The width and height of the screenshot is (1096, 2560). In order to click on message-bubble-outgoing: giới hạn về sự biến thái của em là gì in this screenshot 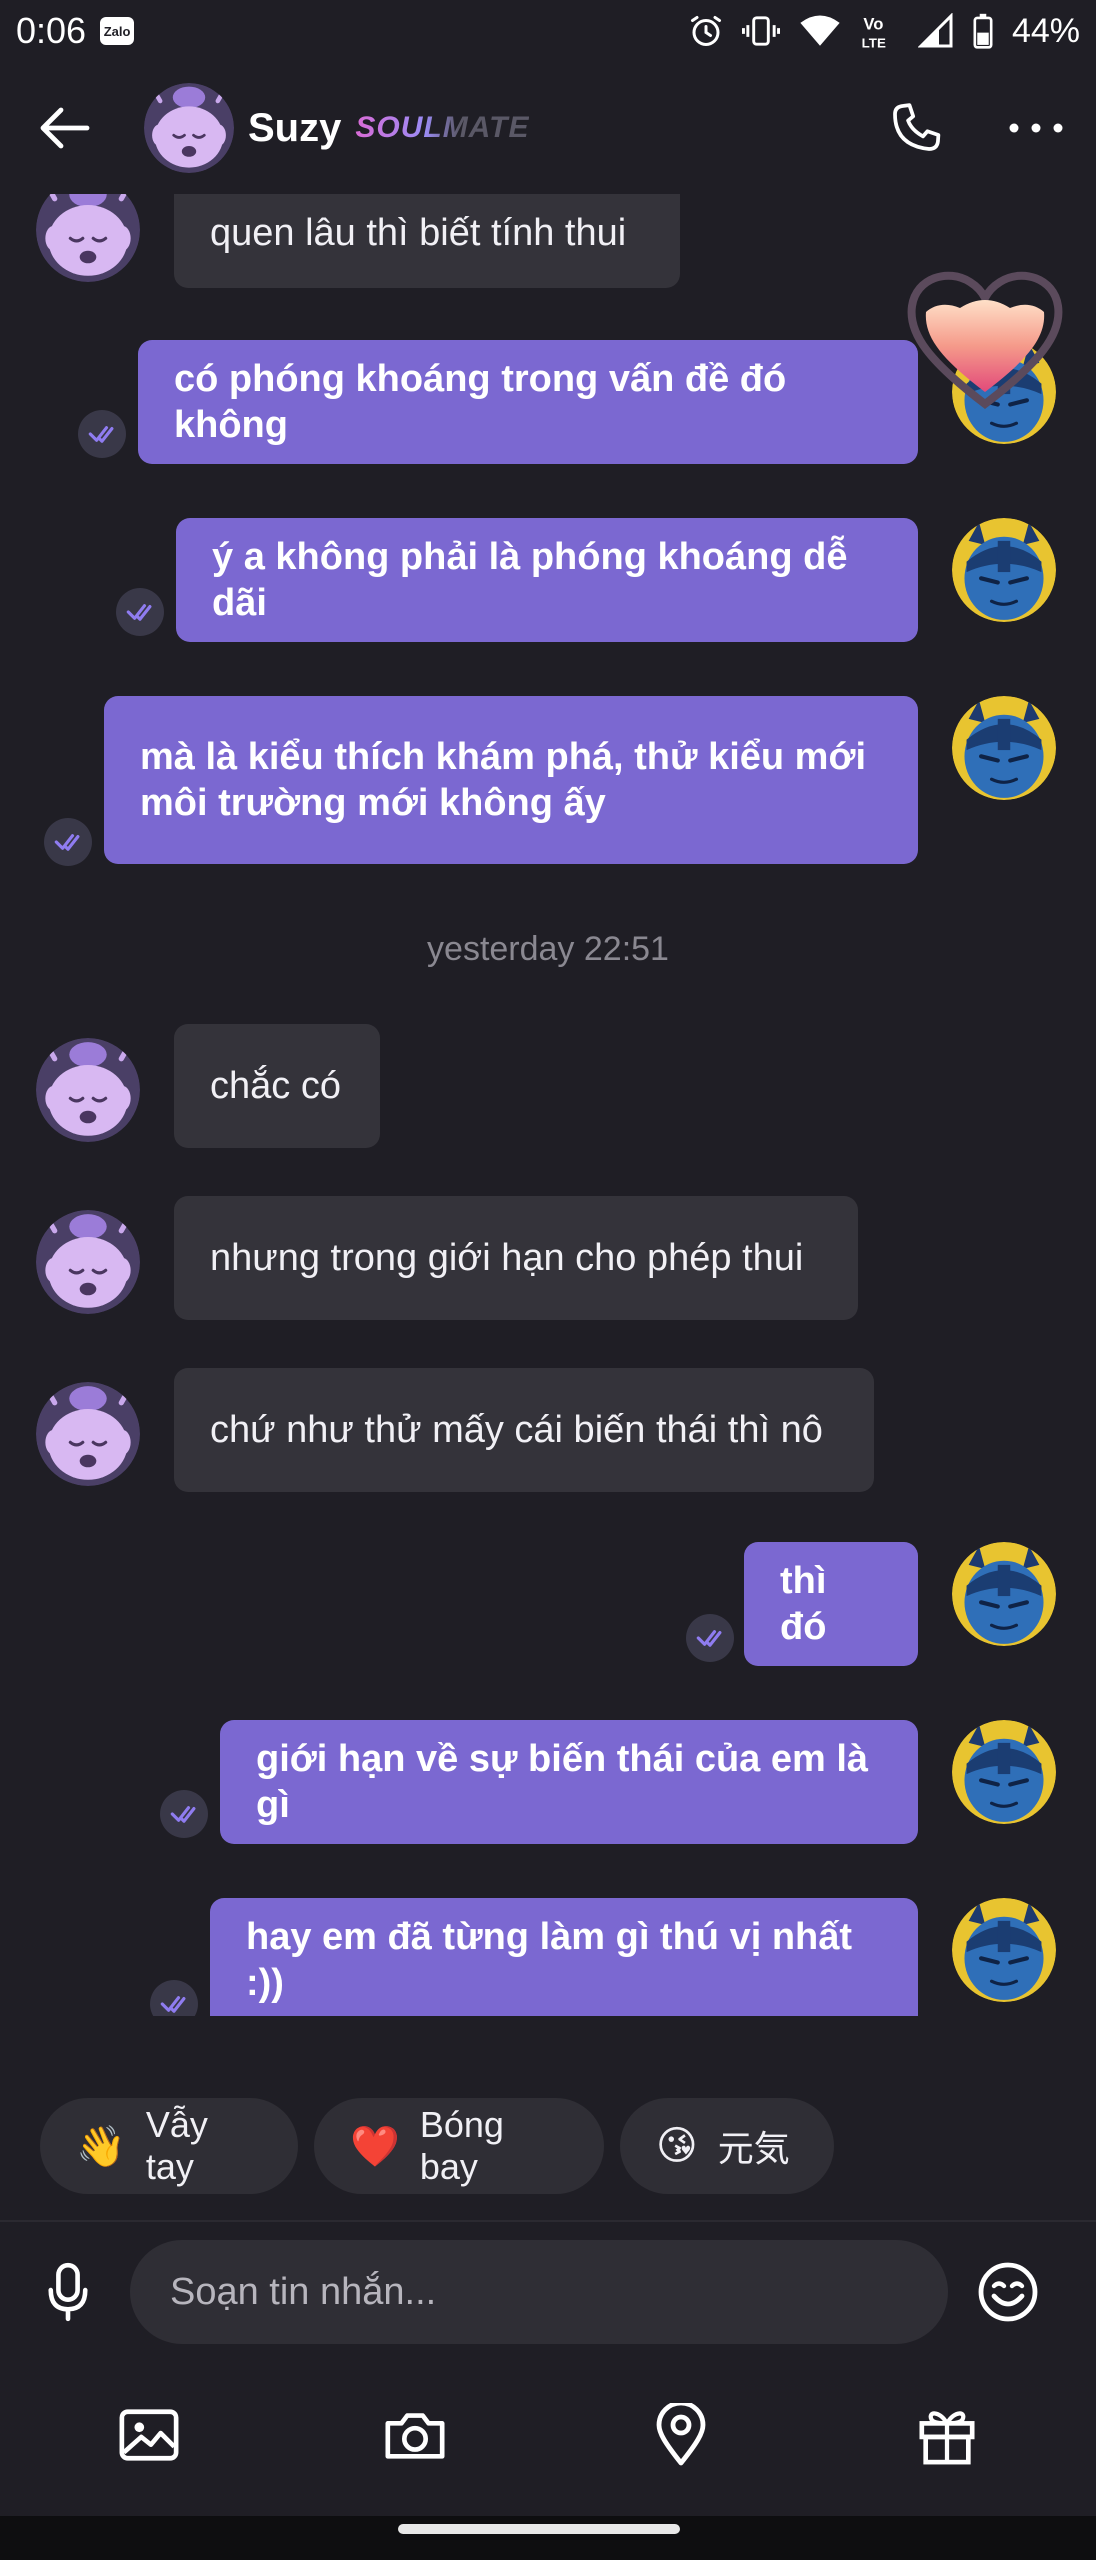, I will do `click(569, 1782)`.